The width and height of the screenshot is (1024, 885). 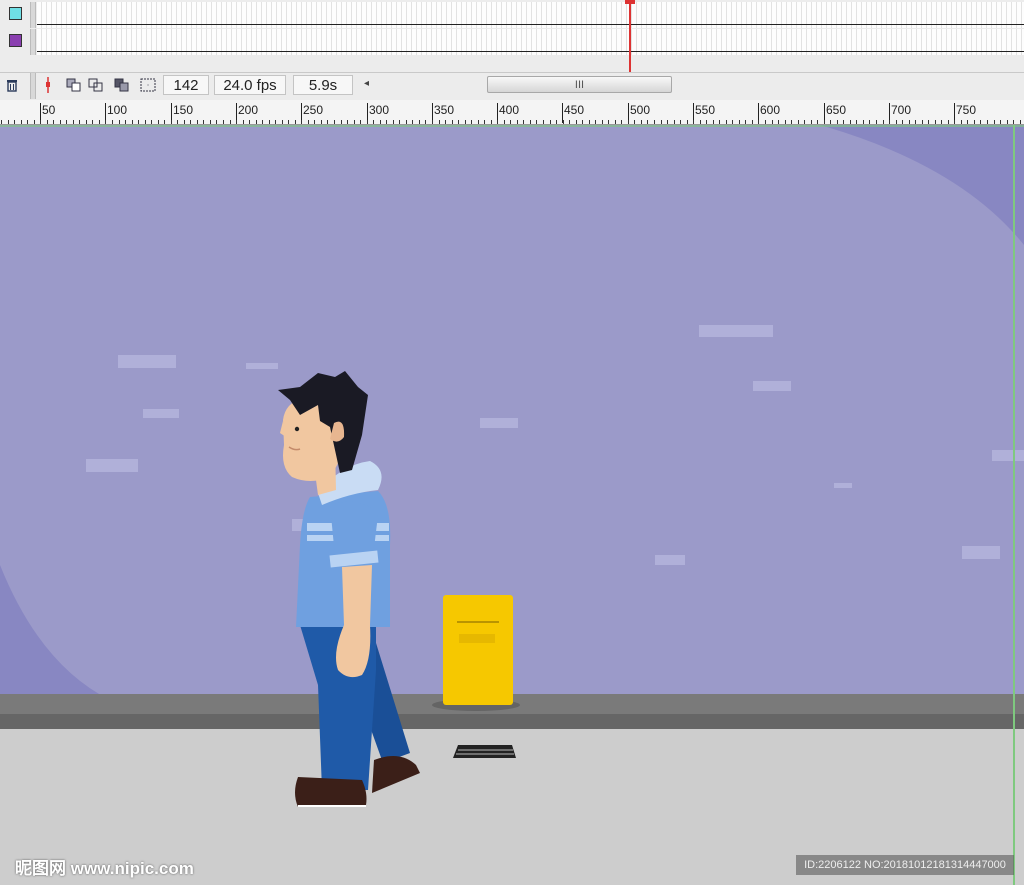 What do you see at coordinates (12, 85) in the screenshot?
I see `trash-icon` at bounding box center [12, 85].